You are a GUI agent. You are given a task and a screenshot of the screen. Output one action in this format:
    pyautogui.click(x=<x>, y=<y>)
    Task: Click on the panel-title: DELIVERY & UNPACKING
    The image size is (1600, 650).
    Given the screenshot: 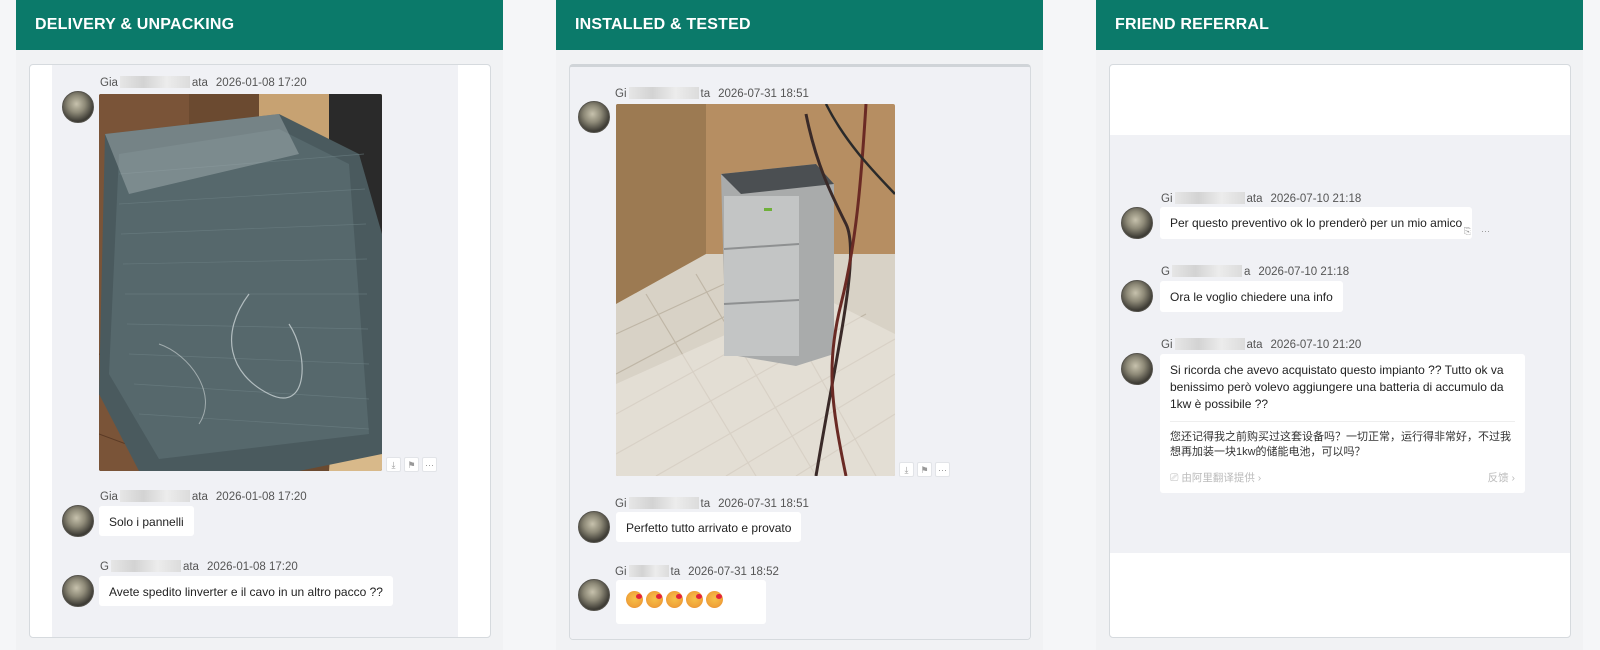 What is the action you would take?
    pyautogui.click(x=259, y=25)
    